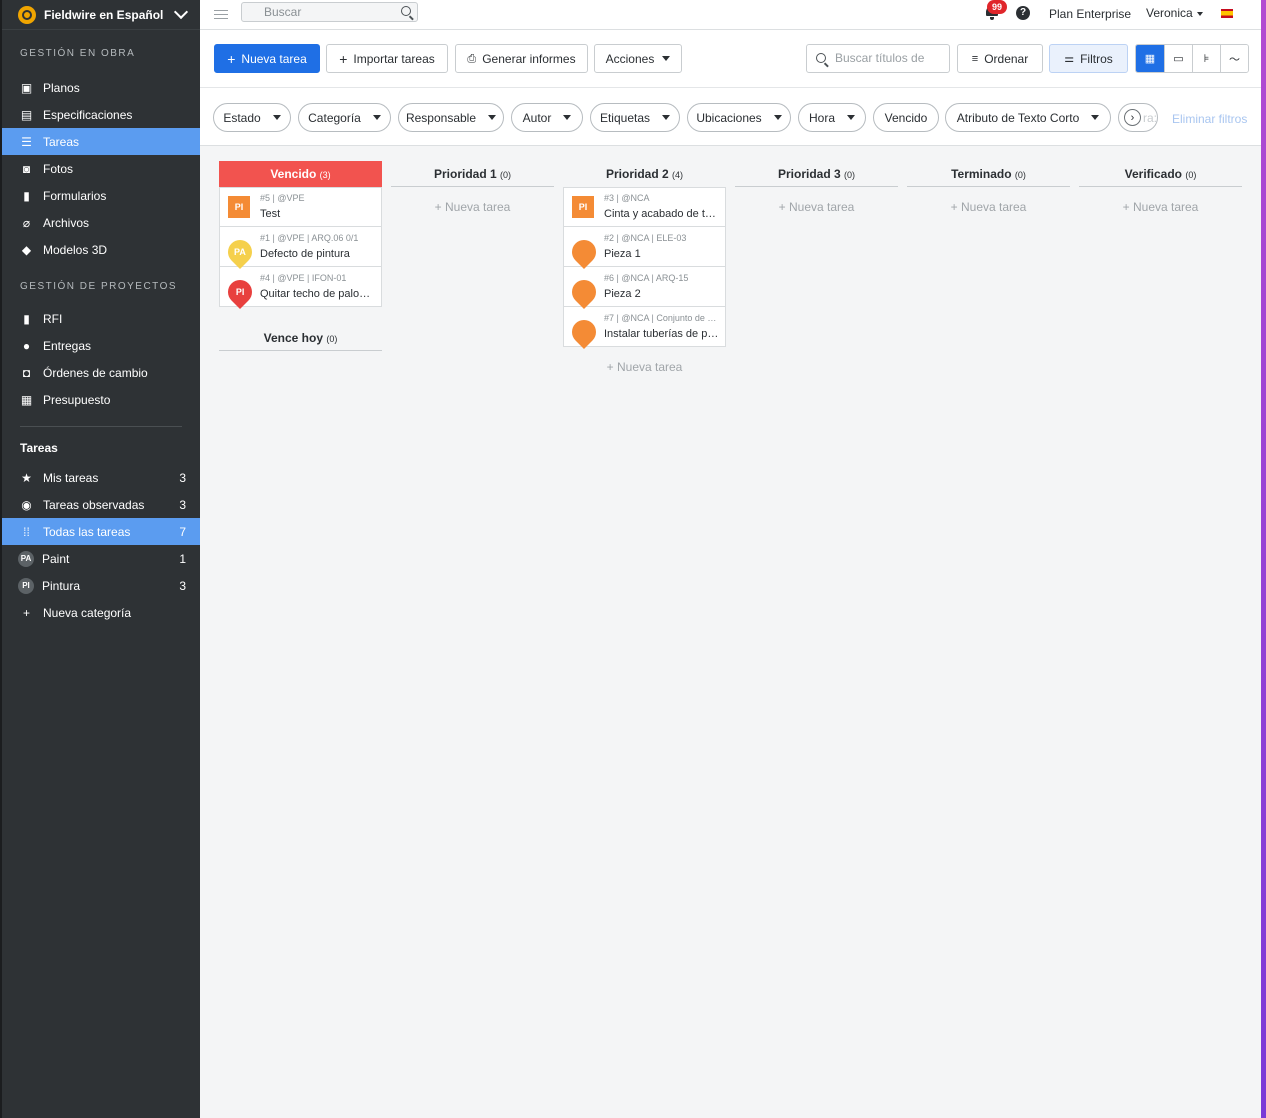 This screenshot has width=1266, height=1118. I want to click on plan-link: Plan Enterprise, so click(1090, 14).